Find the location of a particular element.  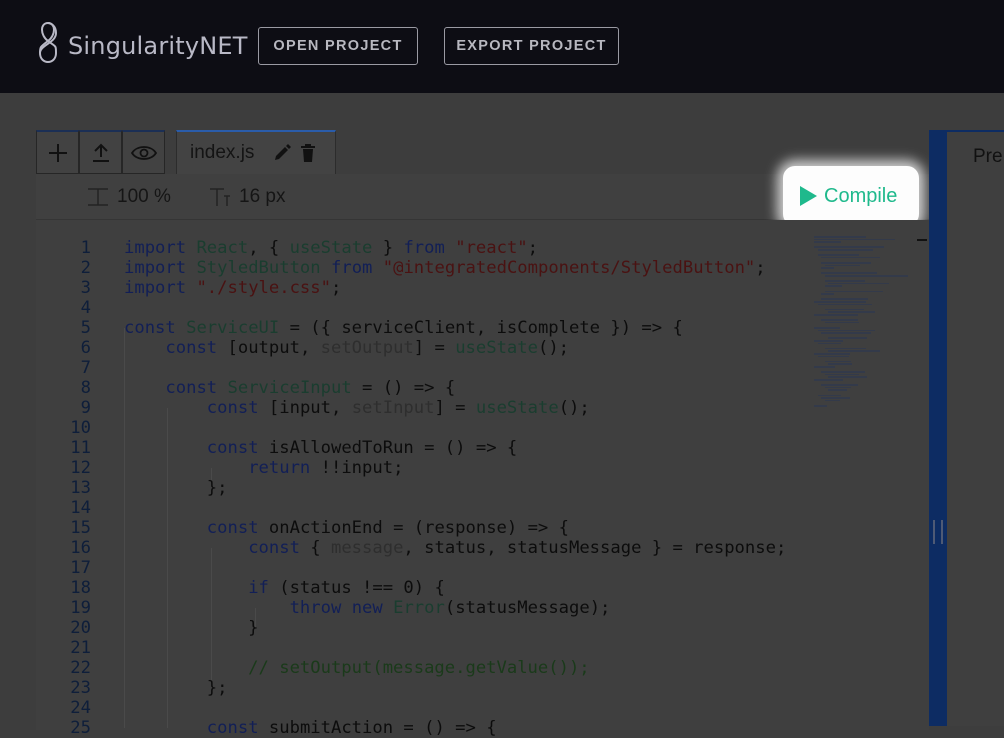

code-line: 9 const [input, setInput] = useState(); is located at coordinates (438, 408).